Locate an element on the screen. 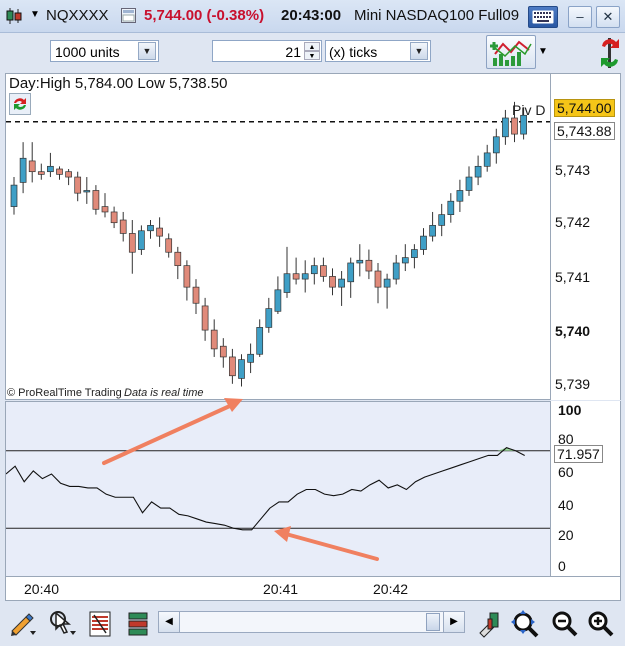 Image resolution: width=625 pixels, height=646 pixels. stepper-down-icon: ▼ is located at coordinates (312, 55).